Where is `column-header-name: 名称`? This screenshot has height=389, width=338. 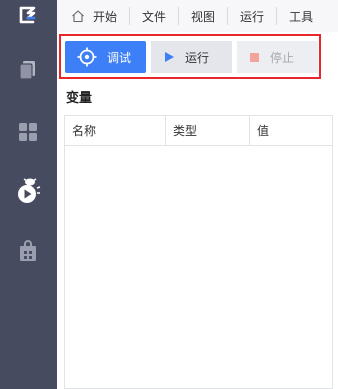
column-header-name: 名称 is located at coordinates (115, 130).